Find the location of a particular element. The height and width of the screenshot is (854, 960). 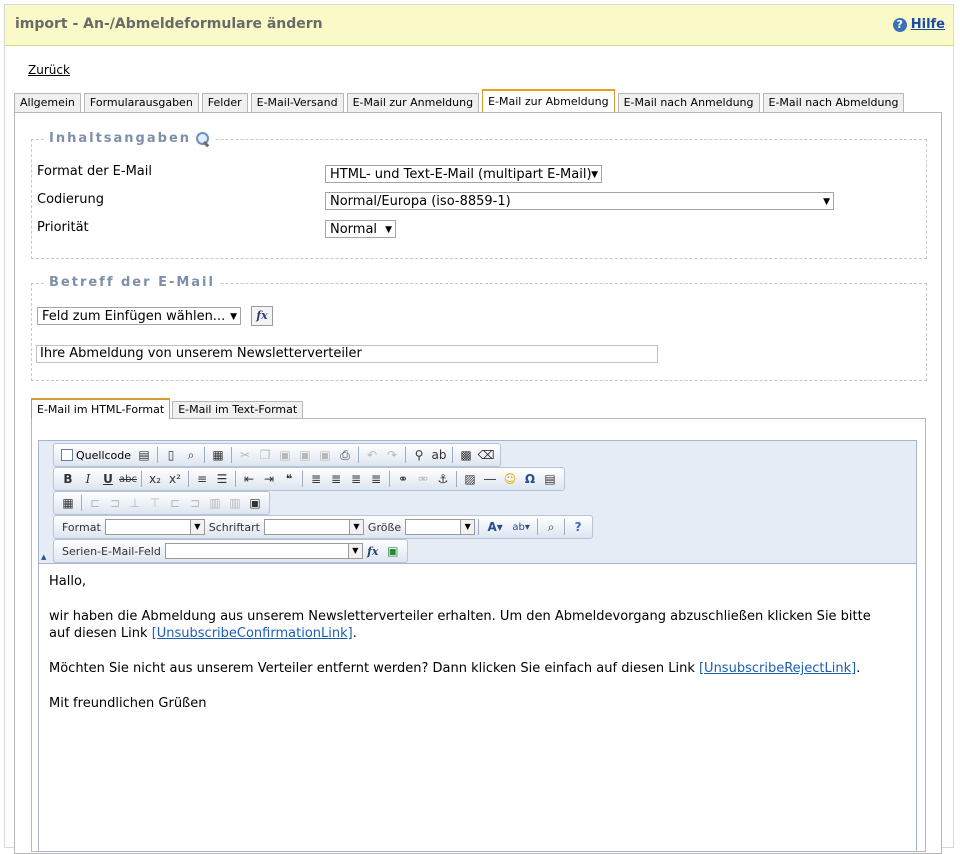

fx-toolbar-button: fx is located at coordinates (373, 551).